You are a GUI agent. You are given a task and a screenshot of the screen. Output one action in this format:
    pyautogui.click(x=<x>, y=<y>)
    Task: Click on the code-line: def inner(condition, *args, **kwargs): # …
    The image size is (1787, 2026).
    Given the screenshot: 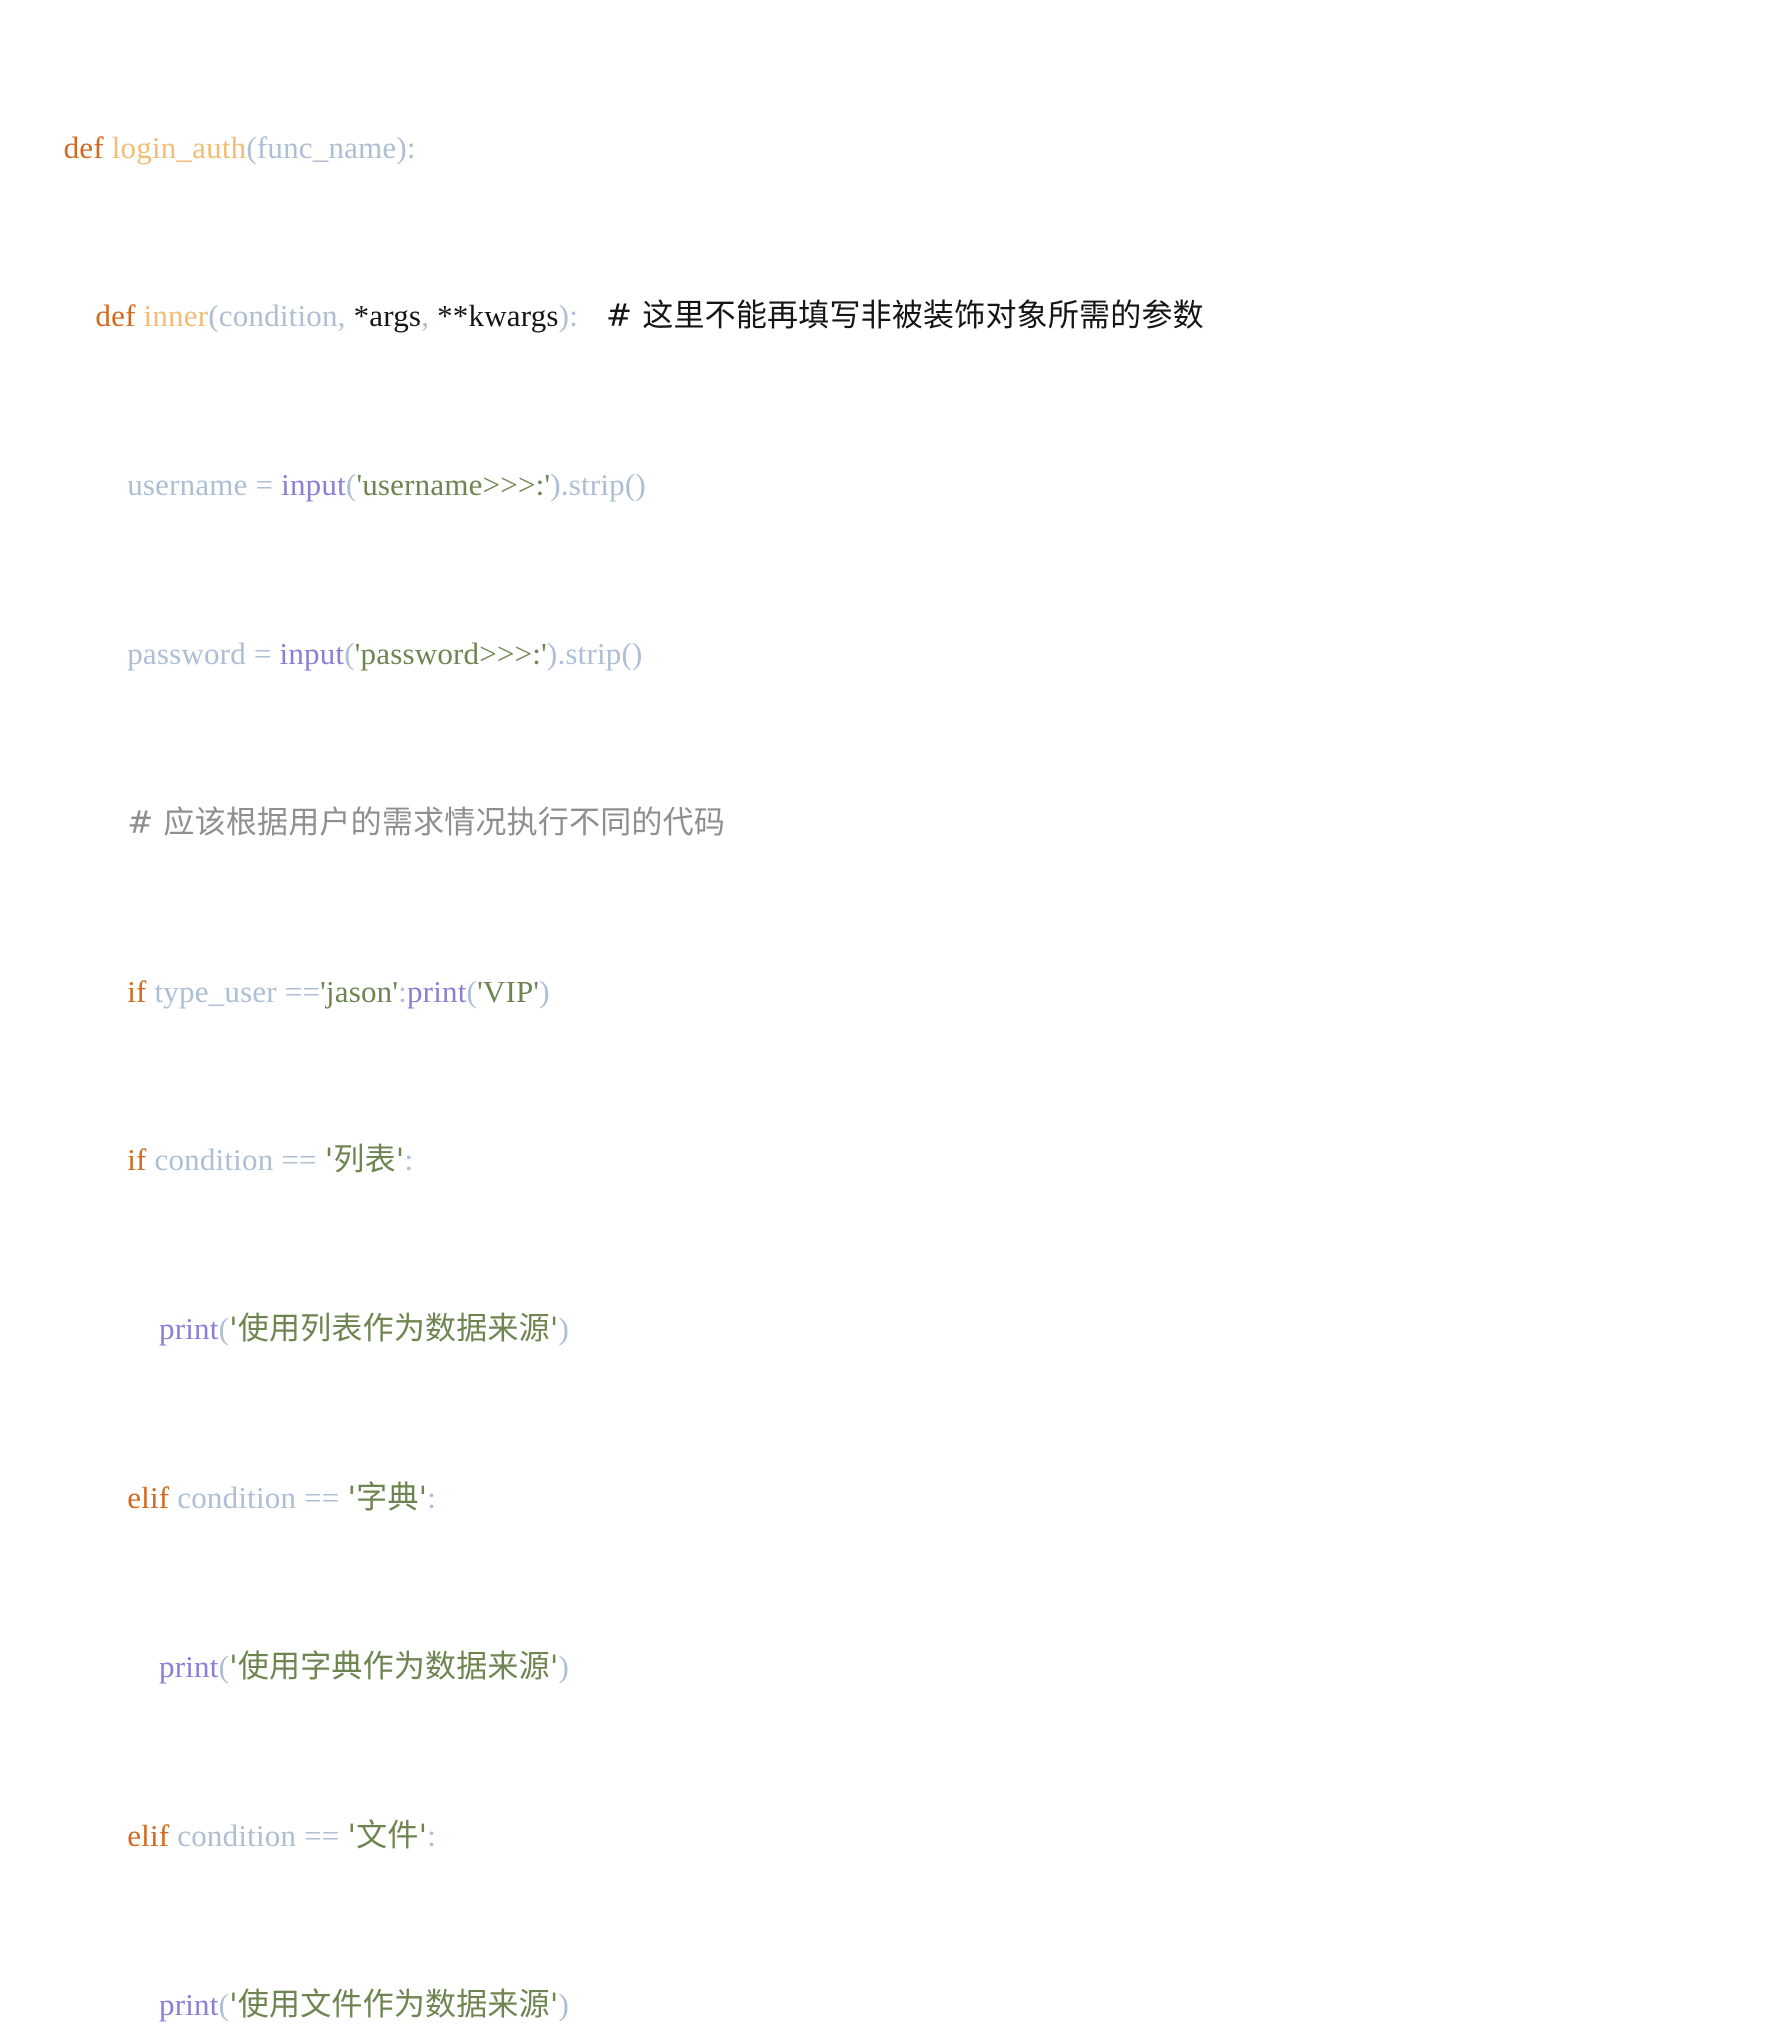 What is the action you would take?
    pyautogui.click(x=893, y=316)
    